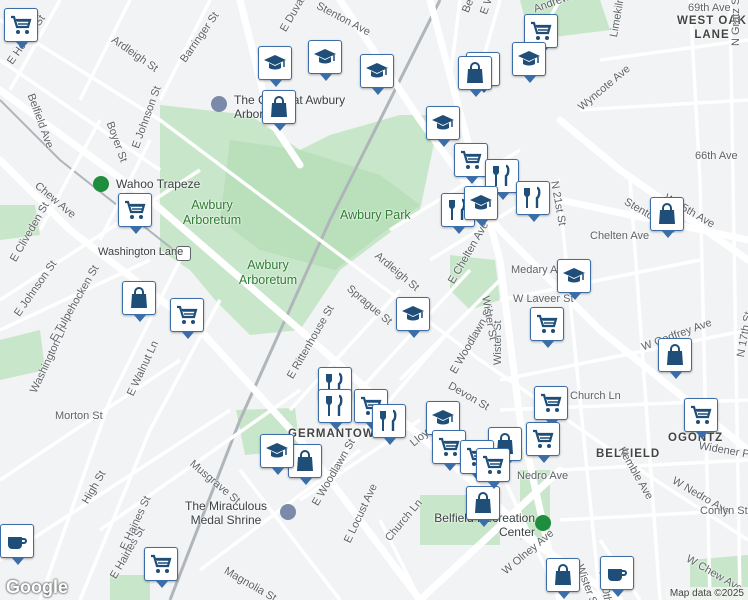  I want to click on map-attribution: Map data ©2025, so click(706, 593).